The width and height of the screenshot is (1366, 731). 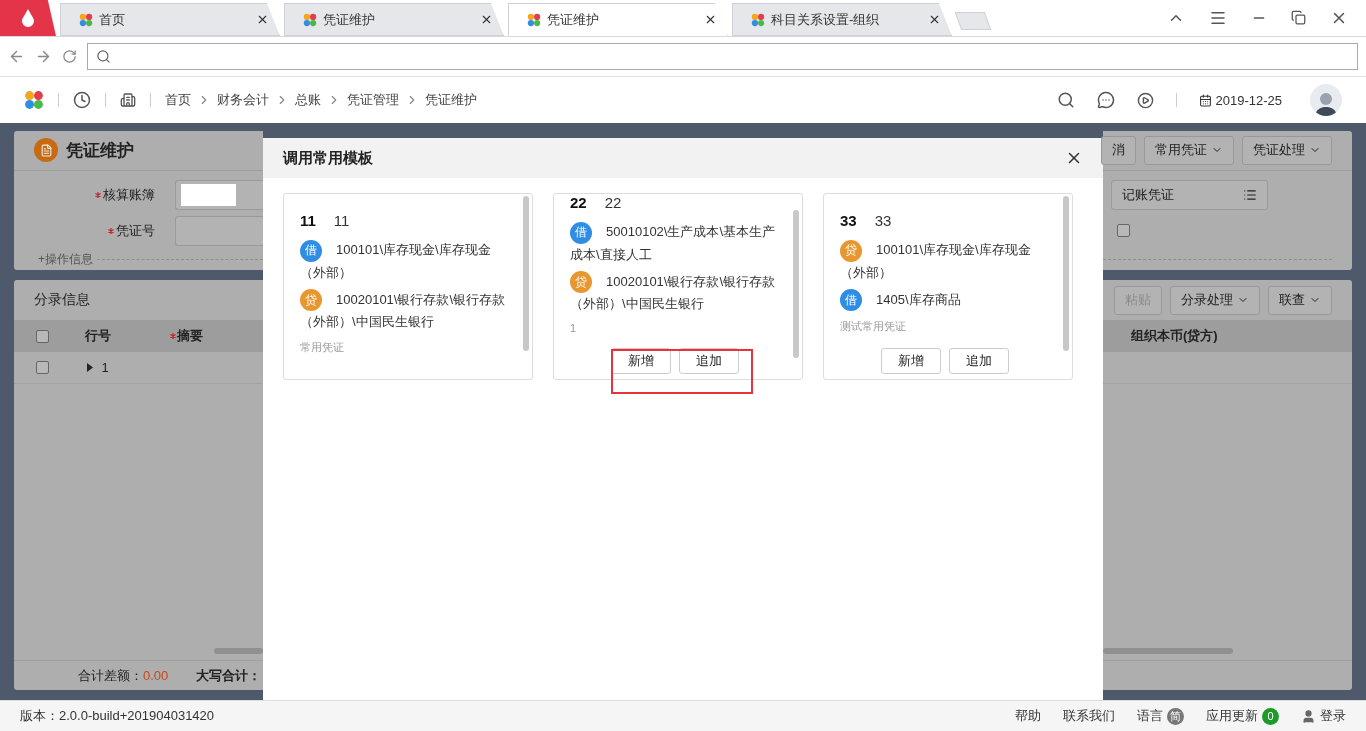 What do you see at coordinates (911, 361) in the screenshot?
I see `card-button: 新增` at bounding box center [911, 361].